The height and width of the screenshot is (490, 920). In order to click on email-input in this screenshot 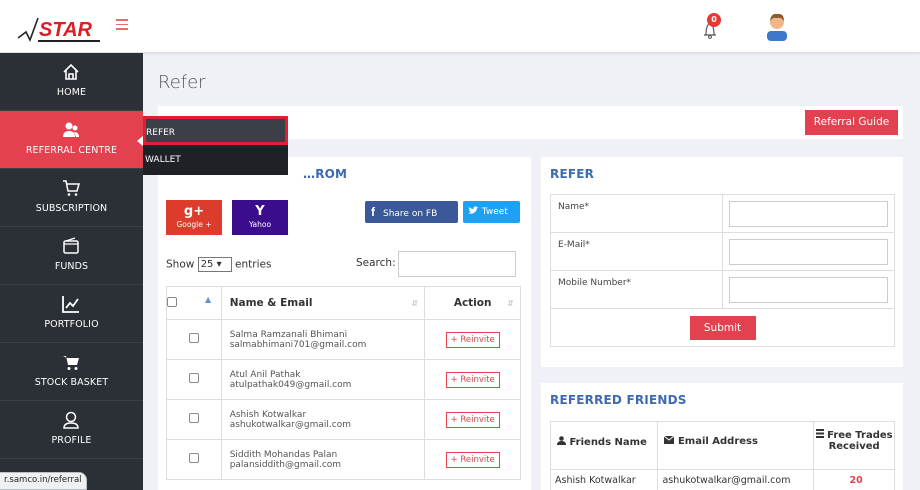, I will do `click(808, 251)`.